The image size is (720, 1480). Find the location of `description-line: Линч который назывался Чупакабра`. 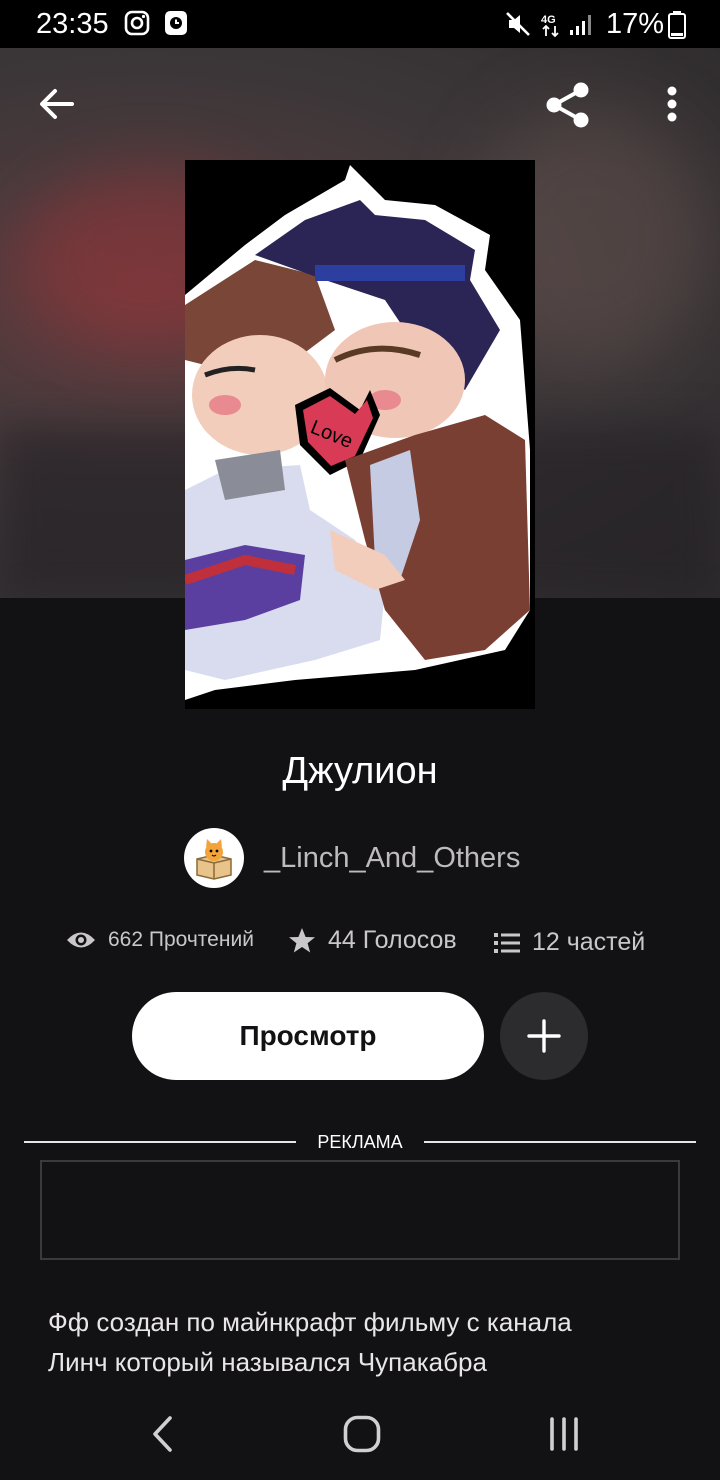

description-line: Линч который назывался Чупакабра is located at coordinates (267, 1362).